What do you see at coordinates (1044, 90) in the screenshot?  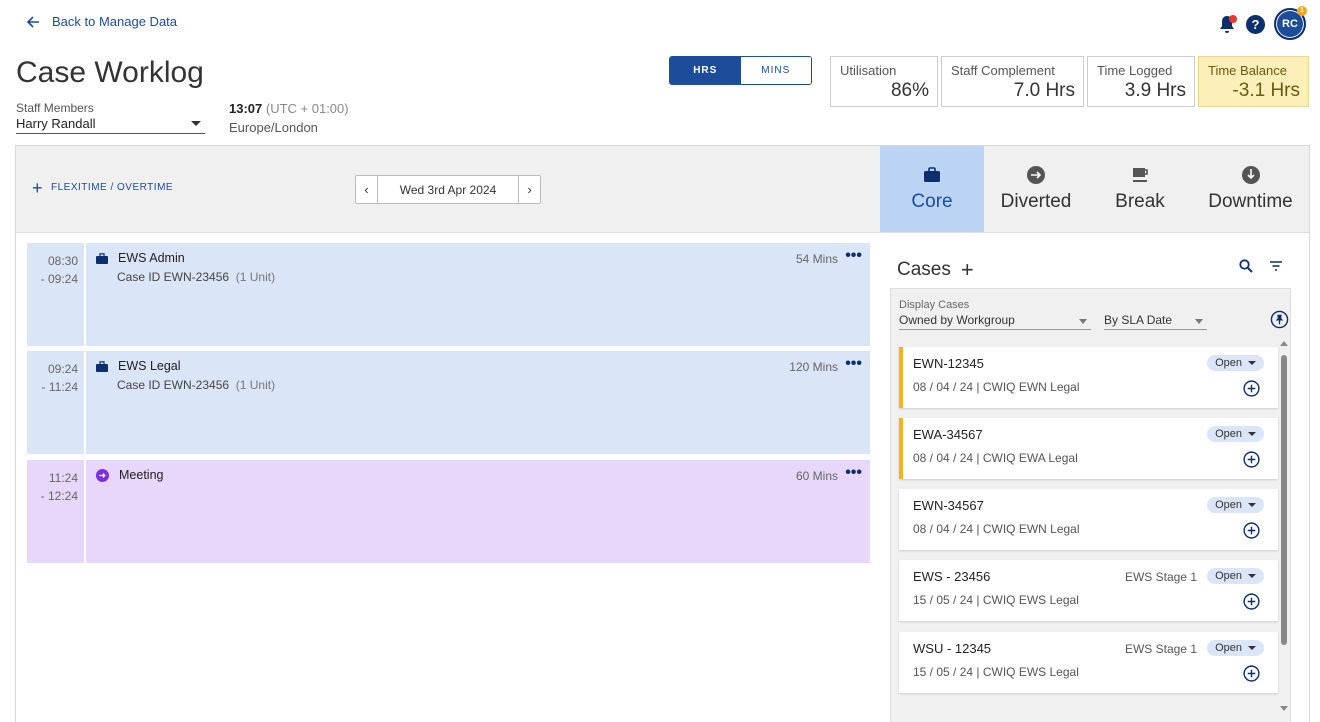 I see `stat-value: 7.0 Hrs` at bounding box center [1044, 90].